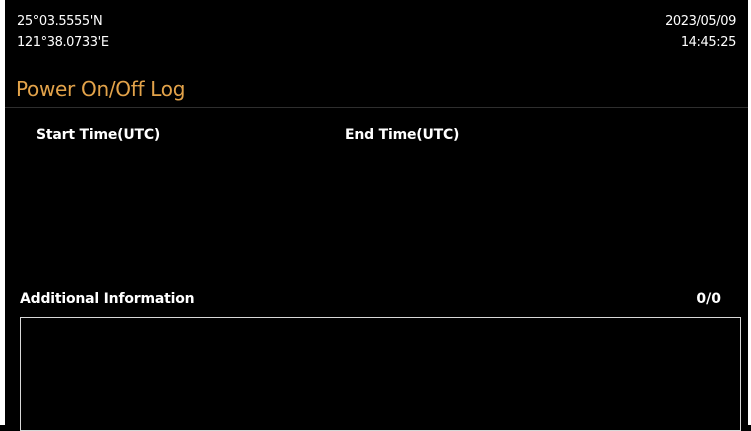  What do you see at coordinates (107, 299) in the screenshot?
I see `additional-info-label: Additional Information` at bounding box center [107, 299].